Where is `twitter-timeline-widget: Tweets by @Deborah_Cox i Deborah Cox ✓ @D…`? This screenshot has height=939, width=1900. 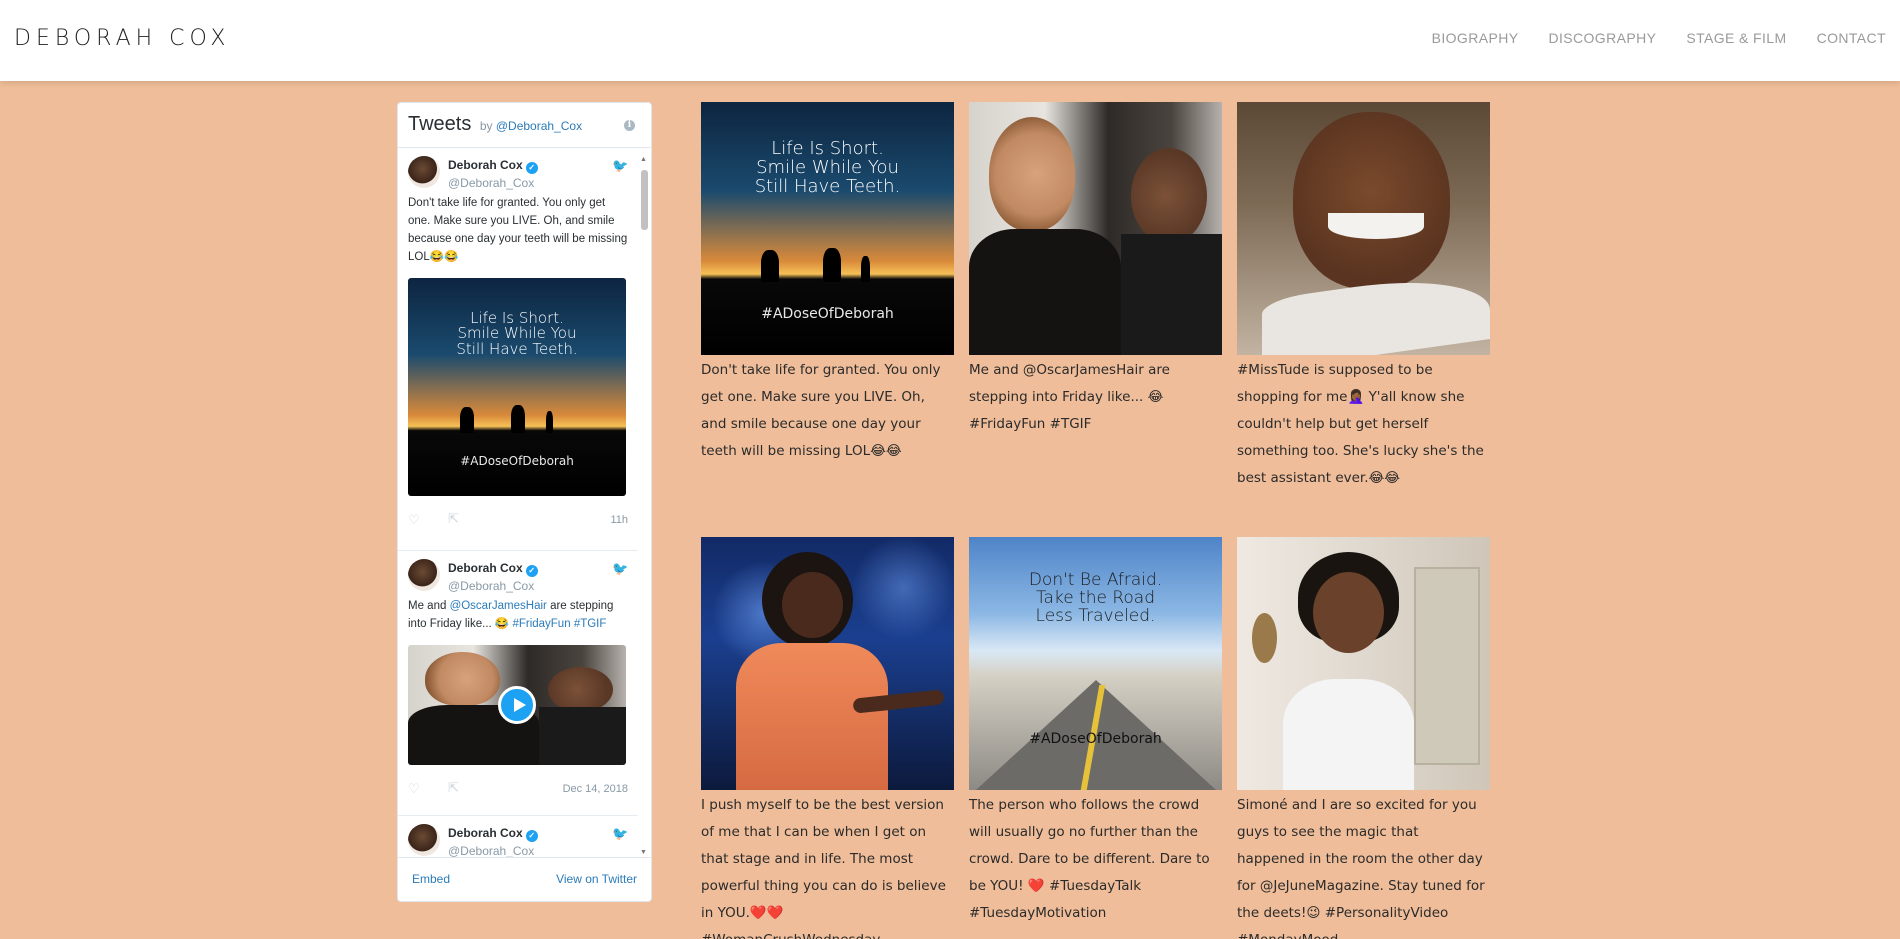
twitter-timeline-widget: Tweets by @Deborah_Cox i Deborah Cox ✓ @D… is located at coordinates (524, 502).